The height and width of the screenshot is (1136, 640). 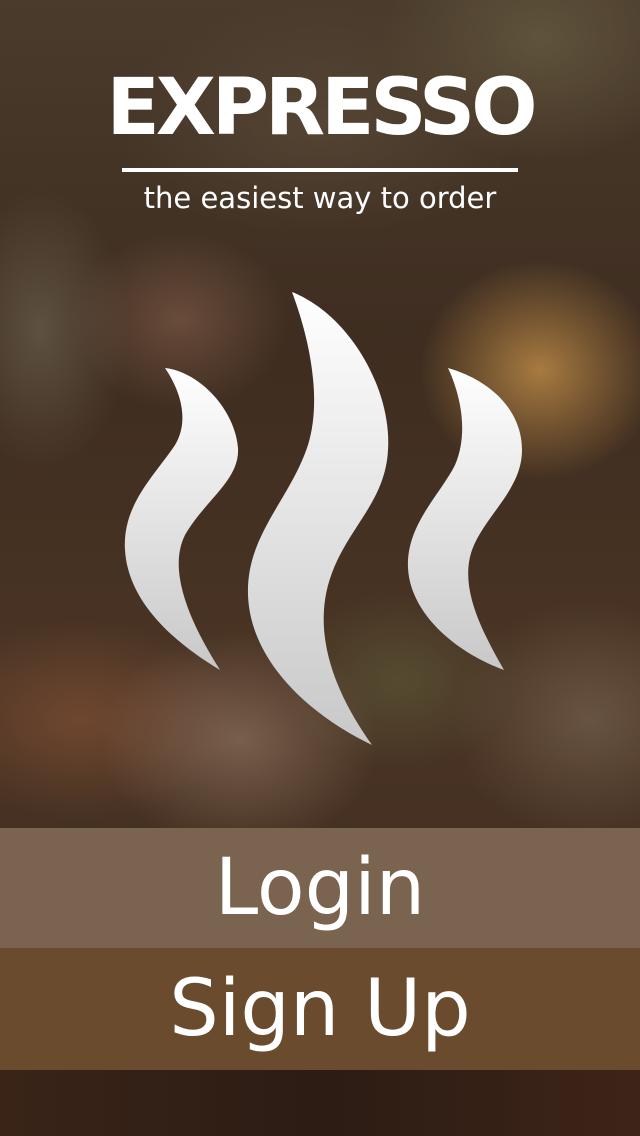 I want to click on bottom-background-strip, so click(x=320, y=1103).